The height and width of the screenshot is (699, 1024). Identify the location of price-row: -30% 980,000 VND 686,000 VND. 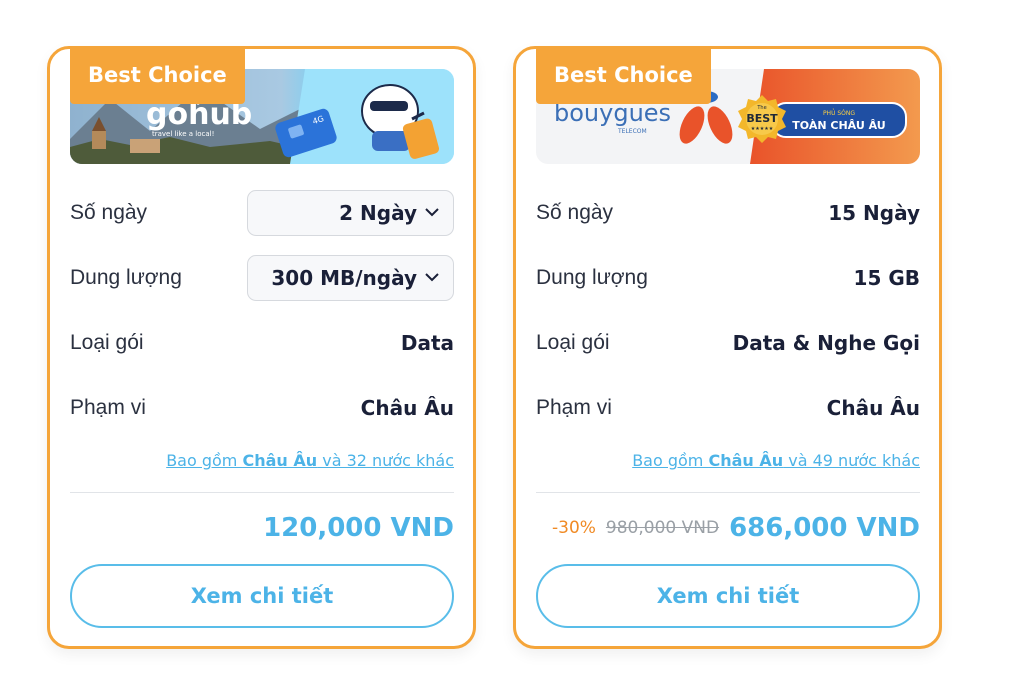
(728, 528).